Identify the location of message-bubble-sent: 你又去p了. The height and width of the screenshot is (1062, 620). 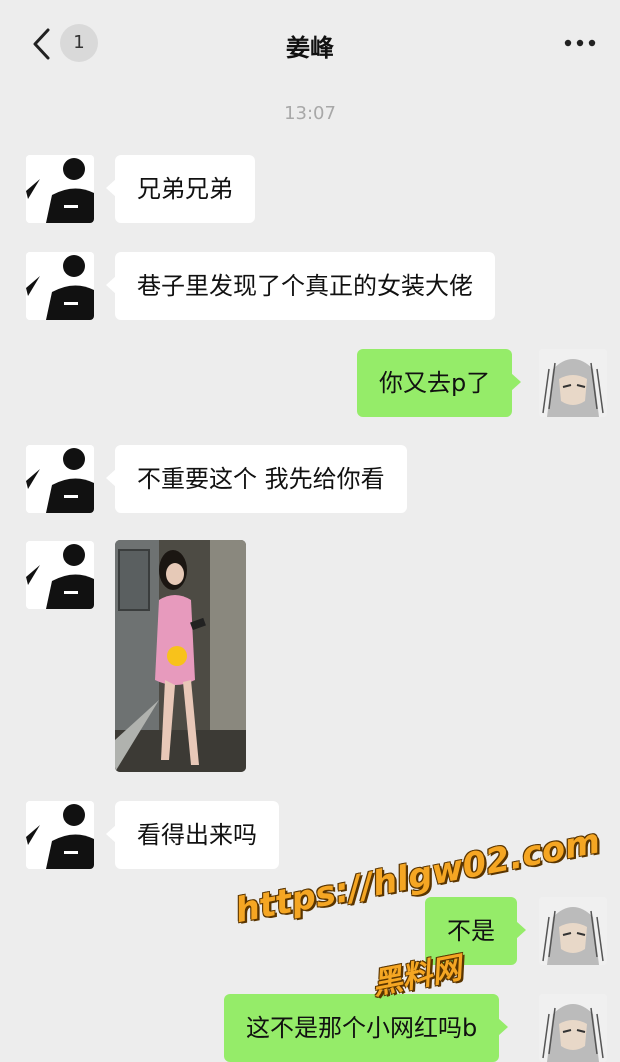
(439, 383).